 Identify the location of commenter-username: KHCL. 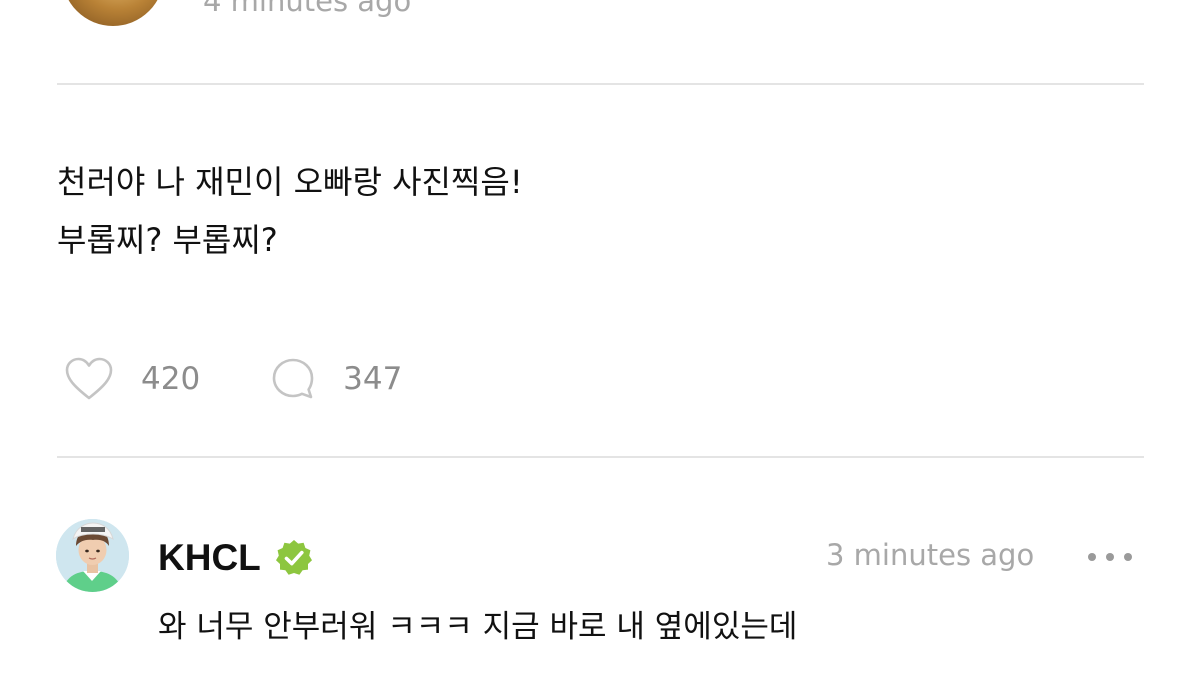
(209, 558).